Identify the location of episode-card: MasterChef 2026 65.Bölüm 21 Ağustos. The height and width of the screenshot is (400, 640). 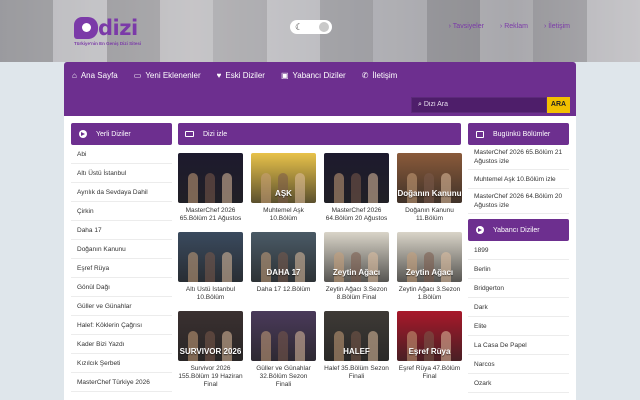
(210, 192).